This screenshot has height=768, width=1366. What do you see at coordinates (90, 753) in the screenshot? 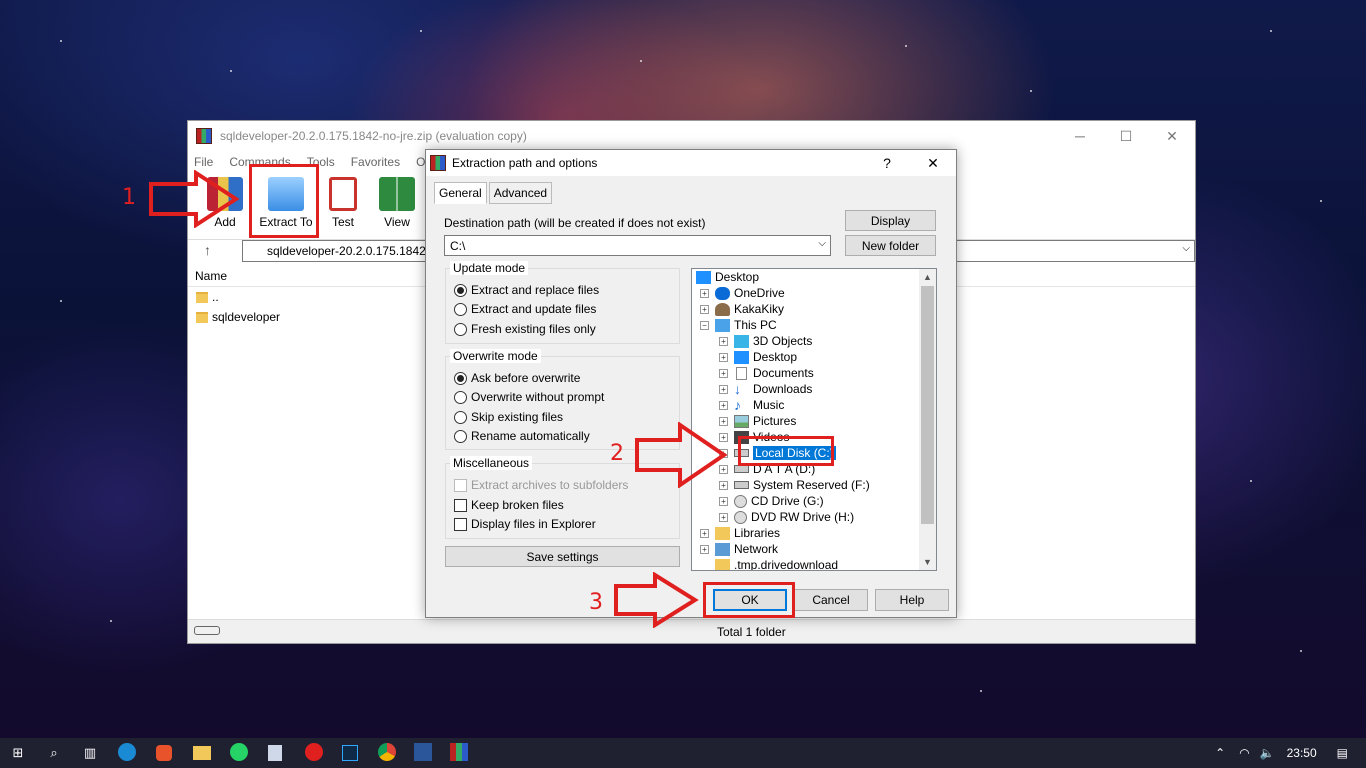
I see `task-view-icon: ▥` at bounding box center [90, 753].